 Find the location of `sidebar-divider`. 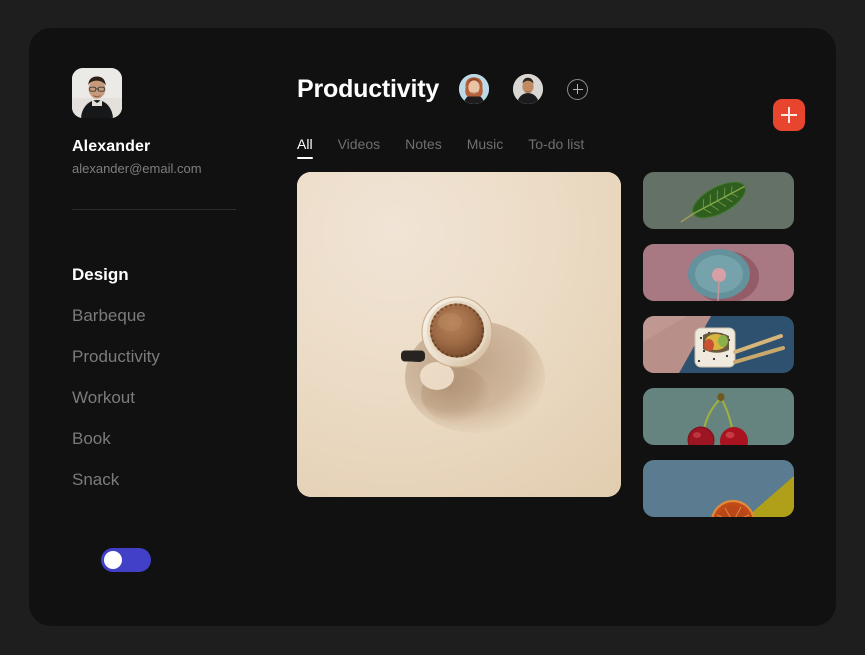

sidebar-divider is located at coordinates (154, 209).